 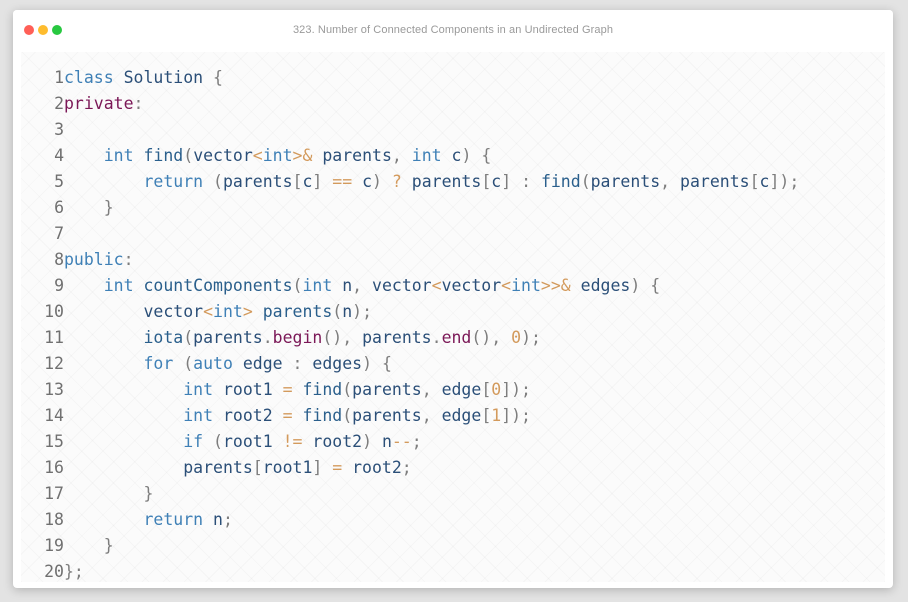 What do you see at coordinates (247, 389) in the screenshot?
I see `code-token: root1` at bounding box center [247, 389].